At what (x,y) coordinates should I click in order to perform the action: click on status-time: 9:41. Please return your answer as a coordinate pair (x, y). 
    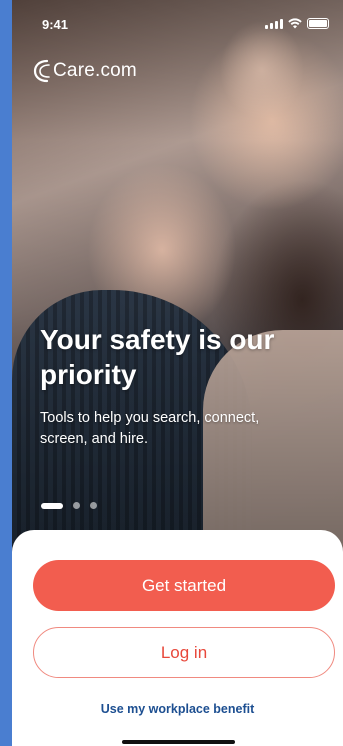
    Looking at the image, I should click on (55, 24).